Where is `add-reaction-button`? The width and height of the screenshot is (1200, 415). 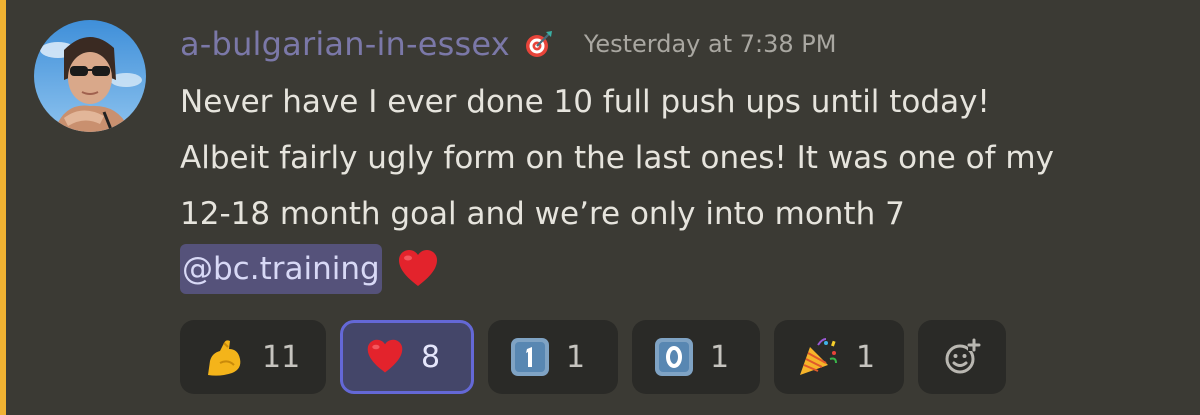 add-reaction-button is located at coordinates (962, 357).